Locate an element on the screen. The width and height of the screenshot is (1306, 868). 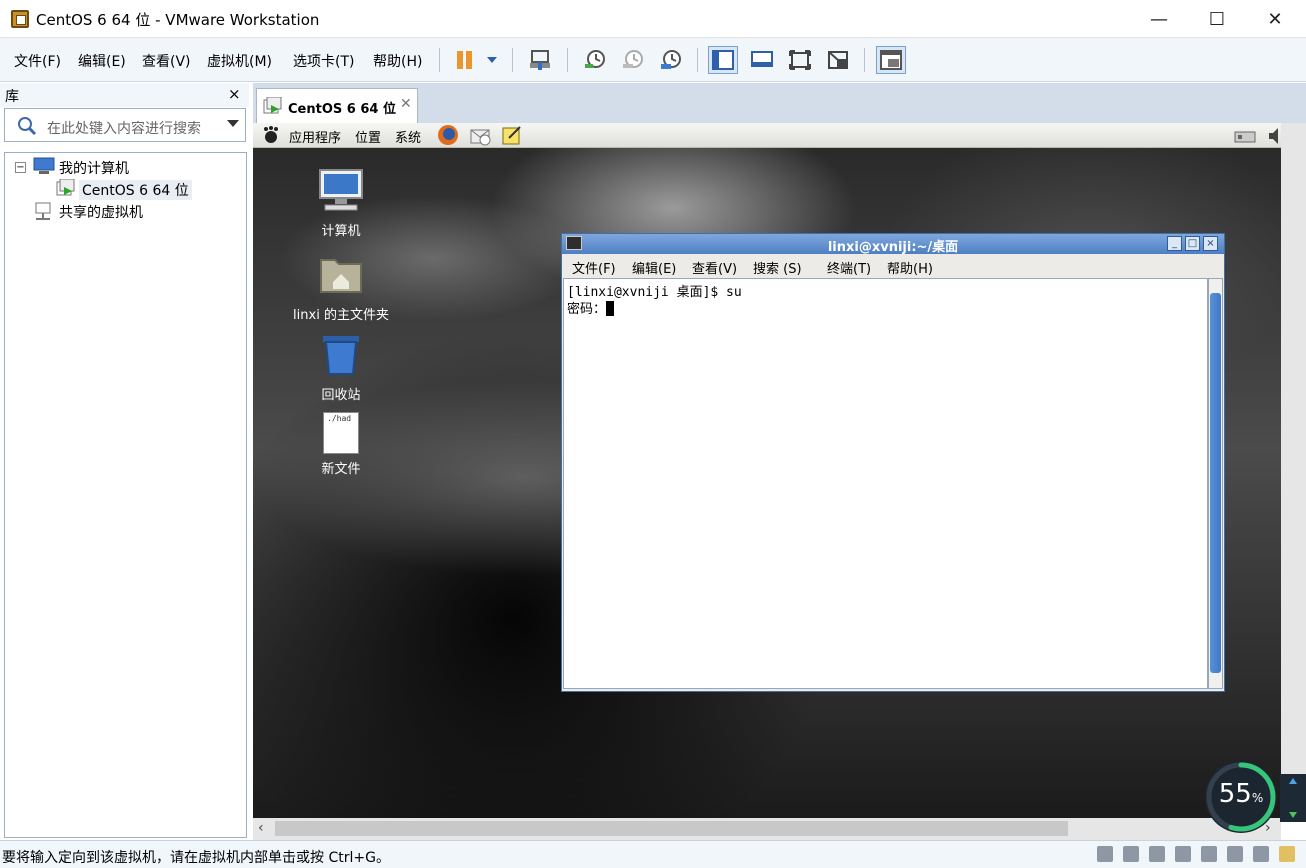
desktop-icon-label: 回收站 is located at coordinates (341, 395).